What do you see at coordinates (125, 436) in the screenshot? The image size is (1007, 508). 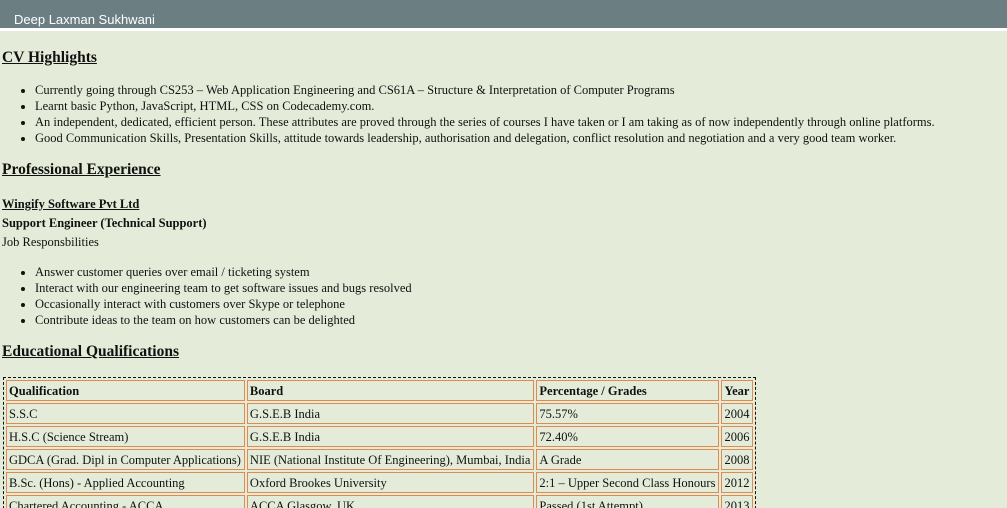 I see `table-cell: H.S.C (Science Stream)` at bounding box center [125, 436].